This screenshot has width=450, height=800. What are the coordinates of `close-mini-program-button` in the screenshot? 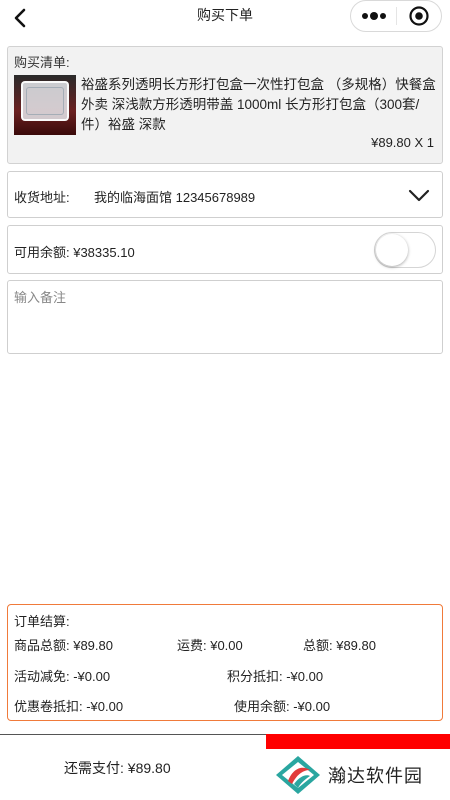 It's located at (419, 16).